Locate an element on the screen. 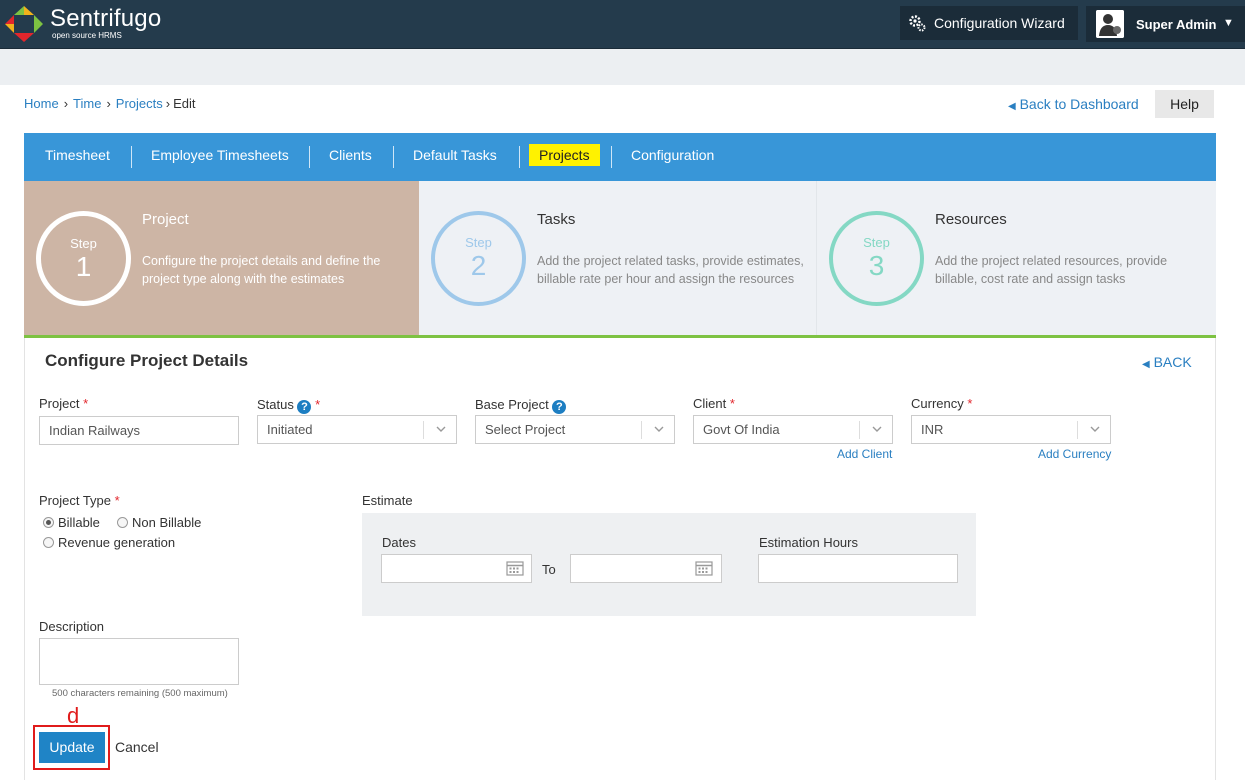  step-title: Project is located at coordinates (165, 219).